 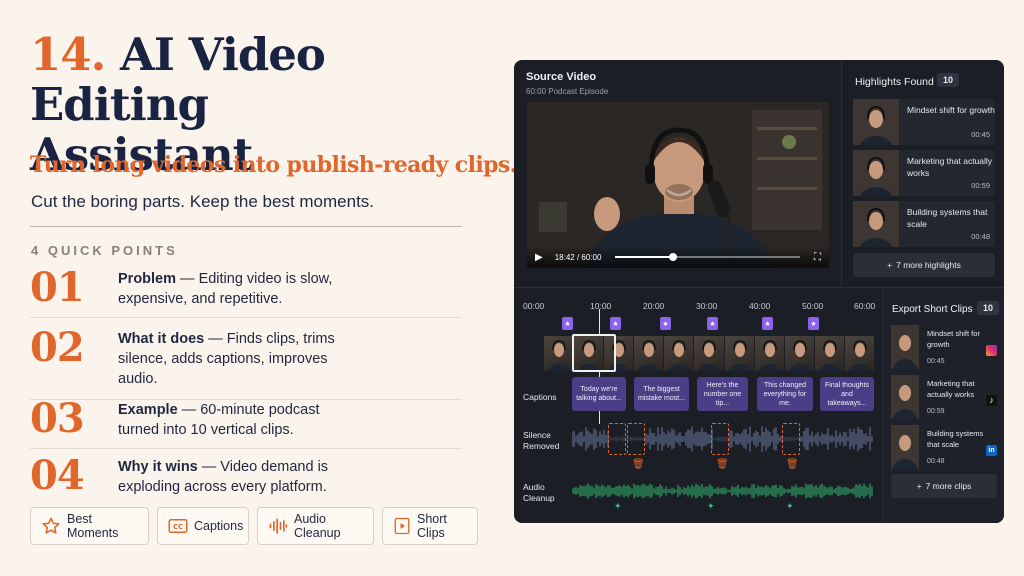 I want to click on highlight-text: Mindset shift for growth 00:45, so click(x=947, y=122).